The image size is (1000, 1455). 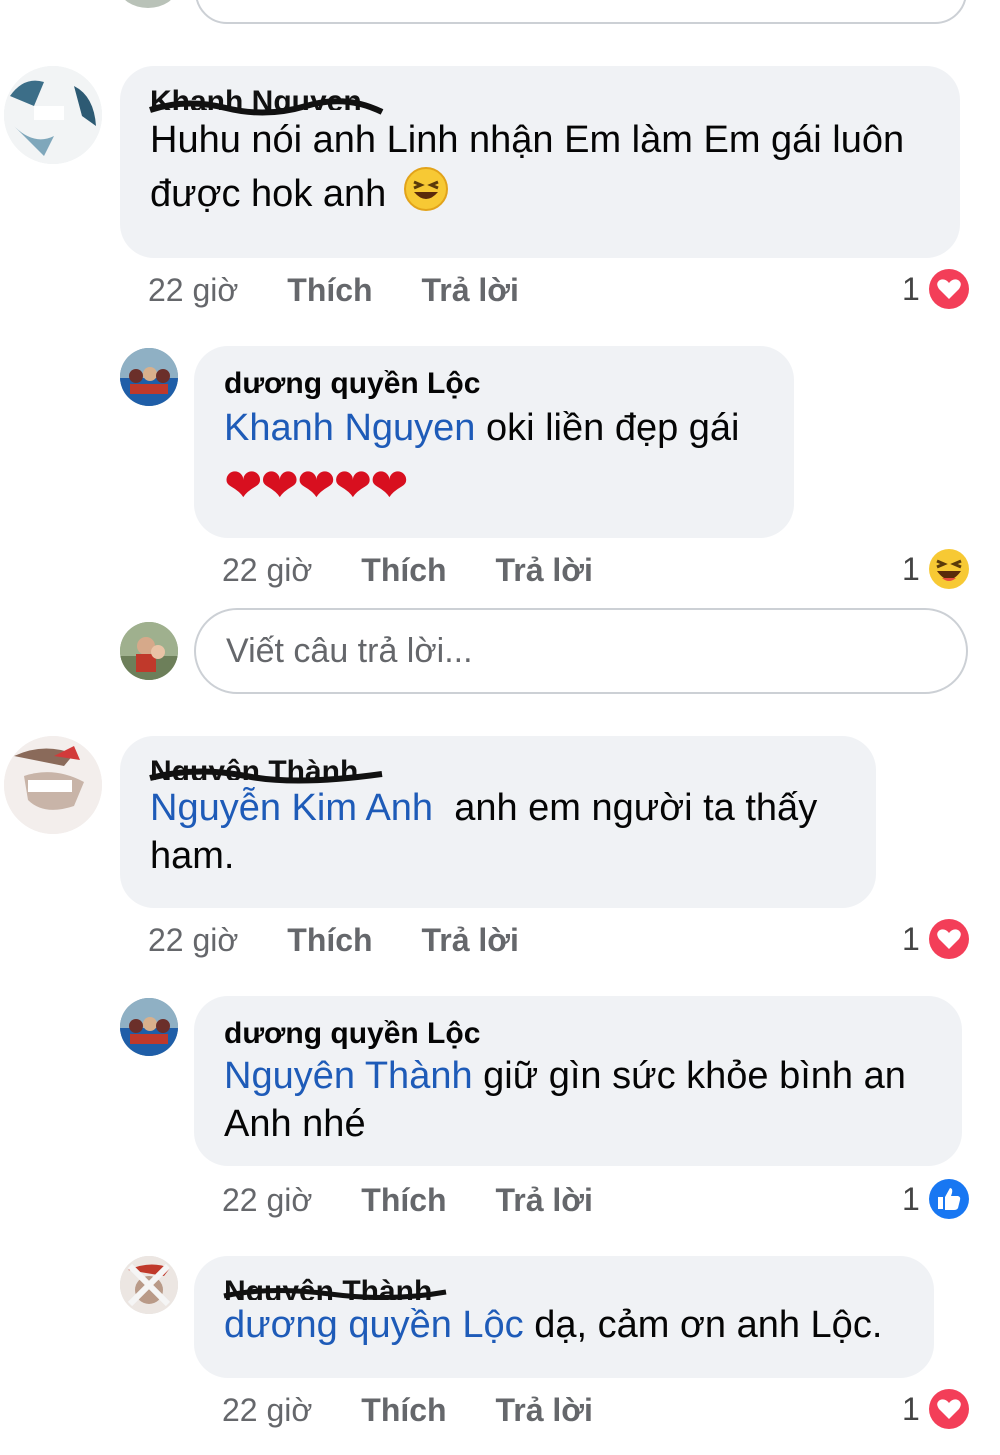 I want to click on user-photo-avatar-icon, so click(x=149, y=651).